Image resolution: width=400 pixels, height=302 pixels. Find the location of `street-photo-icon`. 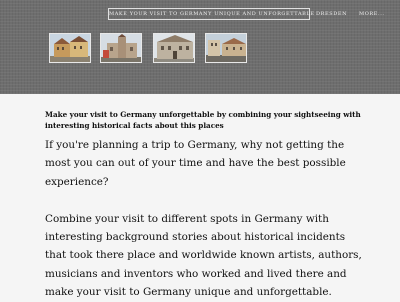

street-photo-icon is located at coordinates (226, 48).